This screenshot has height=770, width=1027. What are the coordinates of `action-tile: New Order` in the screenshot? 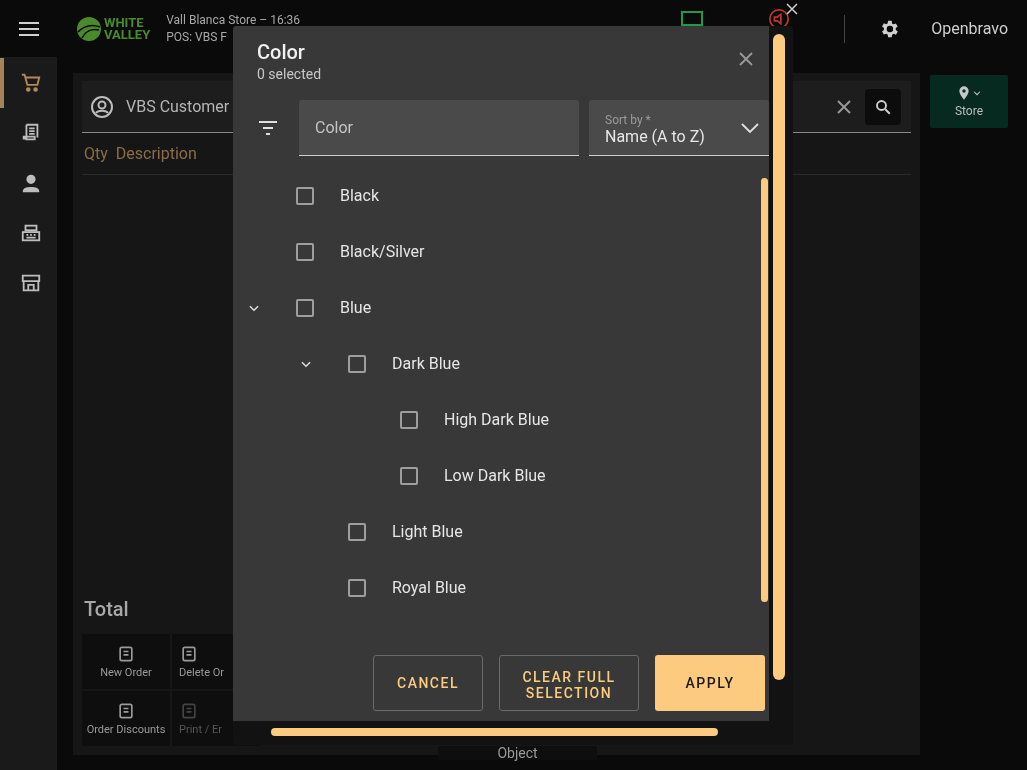 It's located at (126, 661).